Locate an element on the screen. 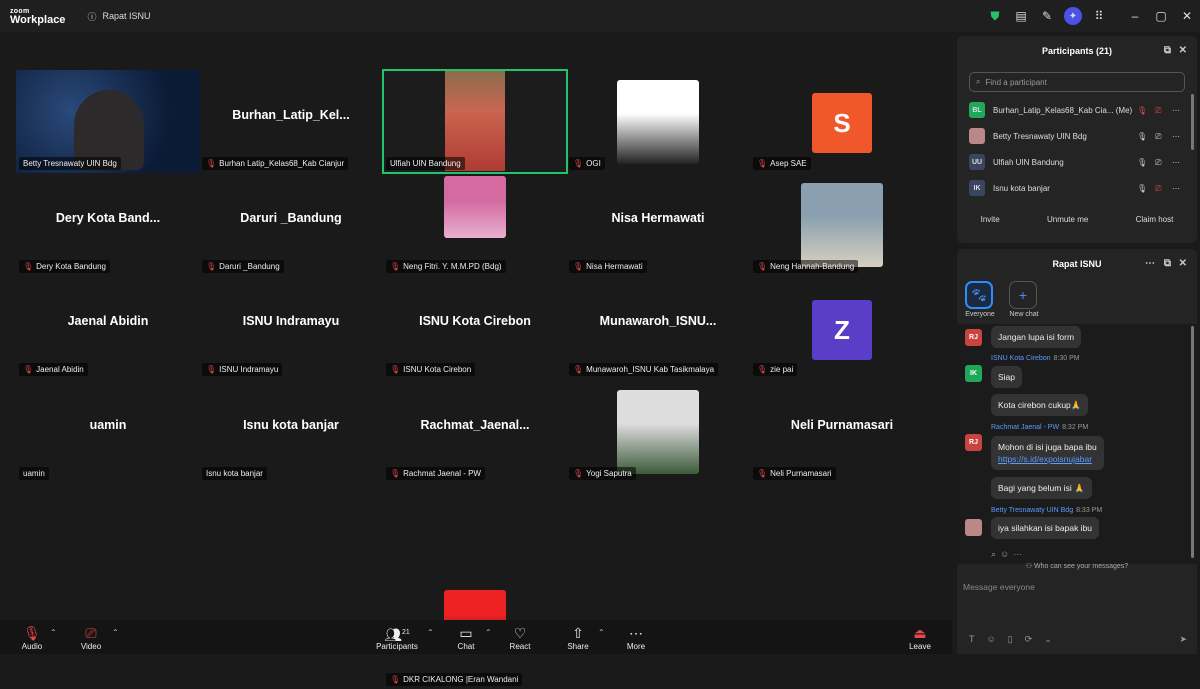 Image resolution: width=1200 pixels, height=689 pixels. participant-search-input: ⌕ Find a participant is located at coordinates (1077, 82).